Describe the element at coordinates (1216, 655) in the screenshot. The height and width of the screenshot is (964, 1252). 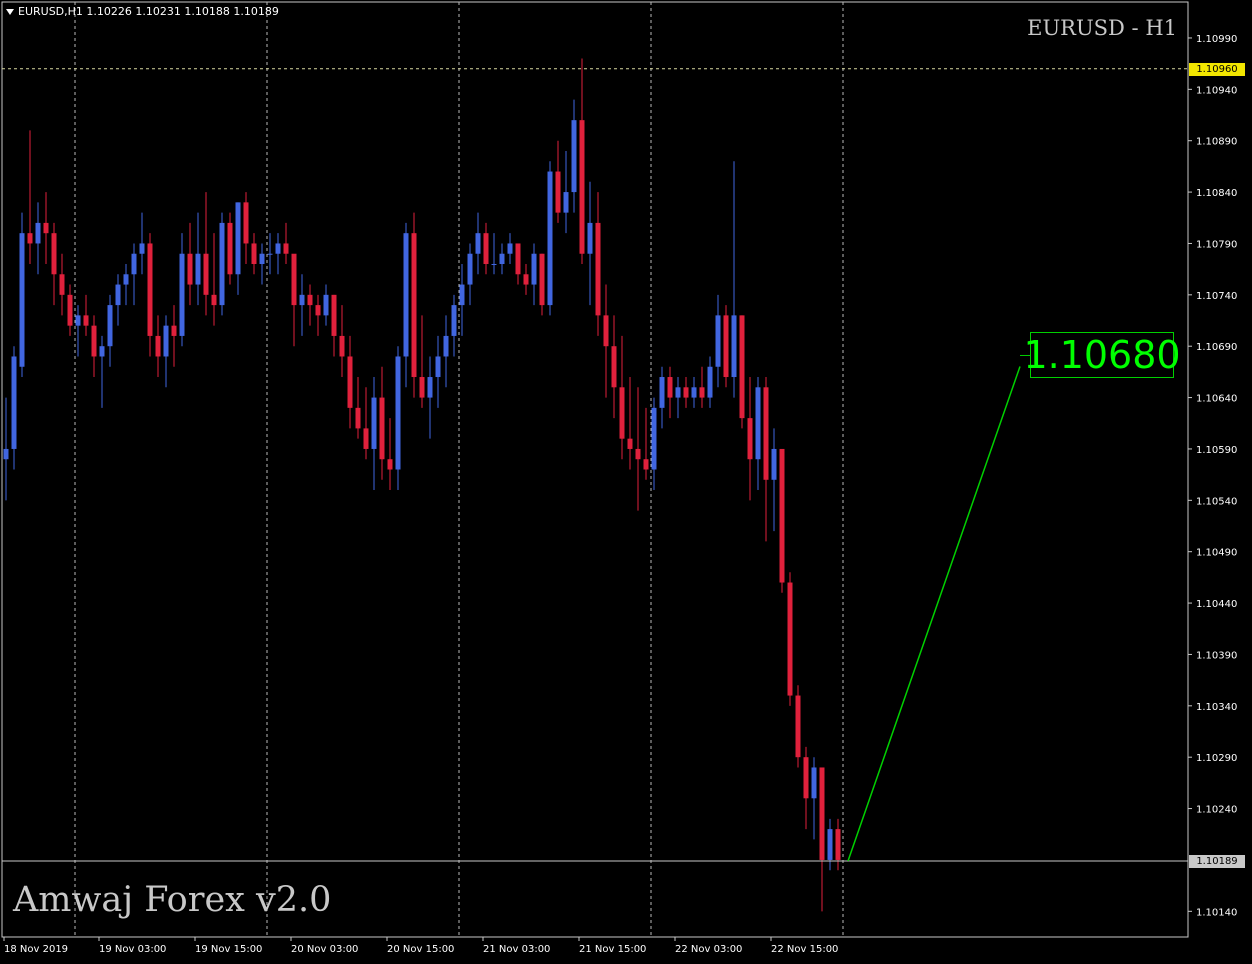
I see `y-tick-label: 1.10390` at that location.